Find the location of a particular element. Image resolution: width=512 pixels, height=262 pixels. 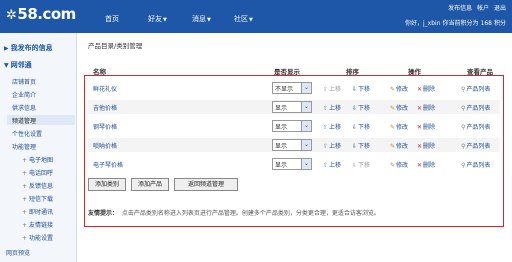

col-header-visibility: 是否显示 is located at coordinates (287, 72).